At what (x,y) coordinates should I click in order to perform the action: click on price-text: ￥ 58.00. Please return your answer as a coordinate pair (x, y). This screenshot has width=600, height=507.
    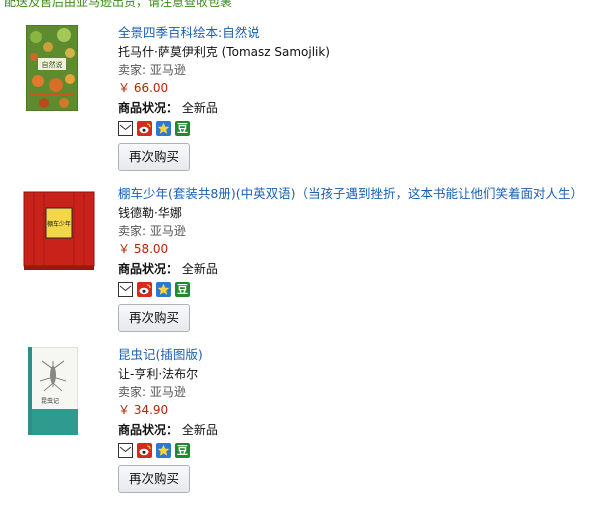
    Looking at the image, I should click on (143, 249).